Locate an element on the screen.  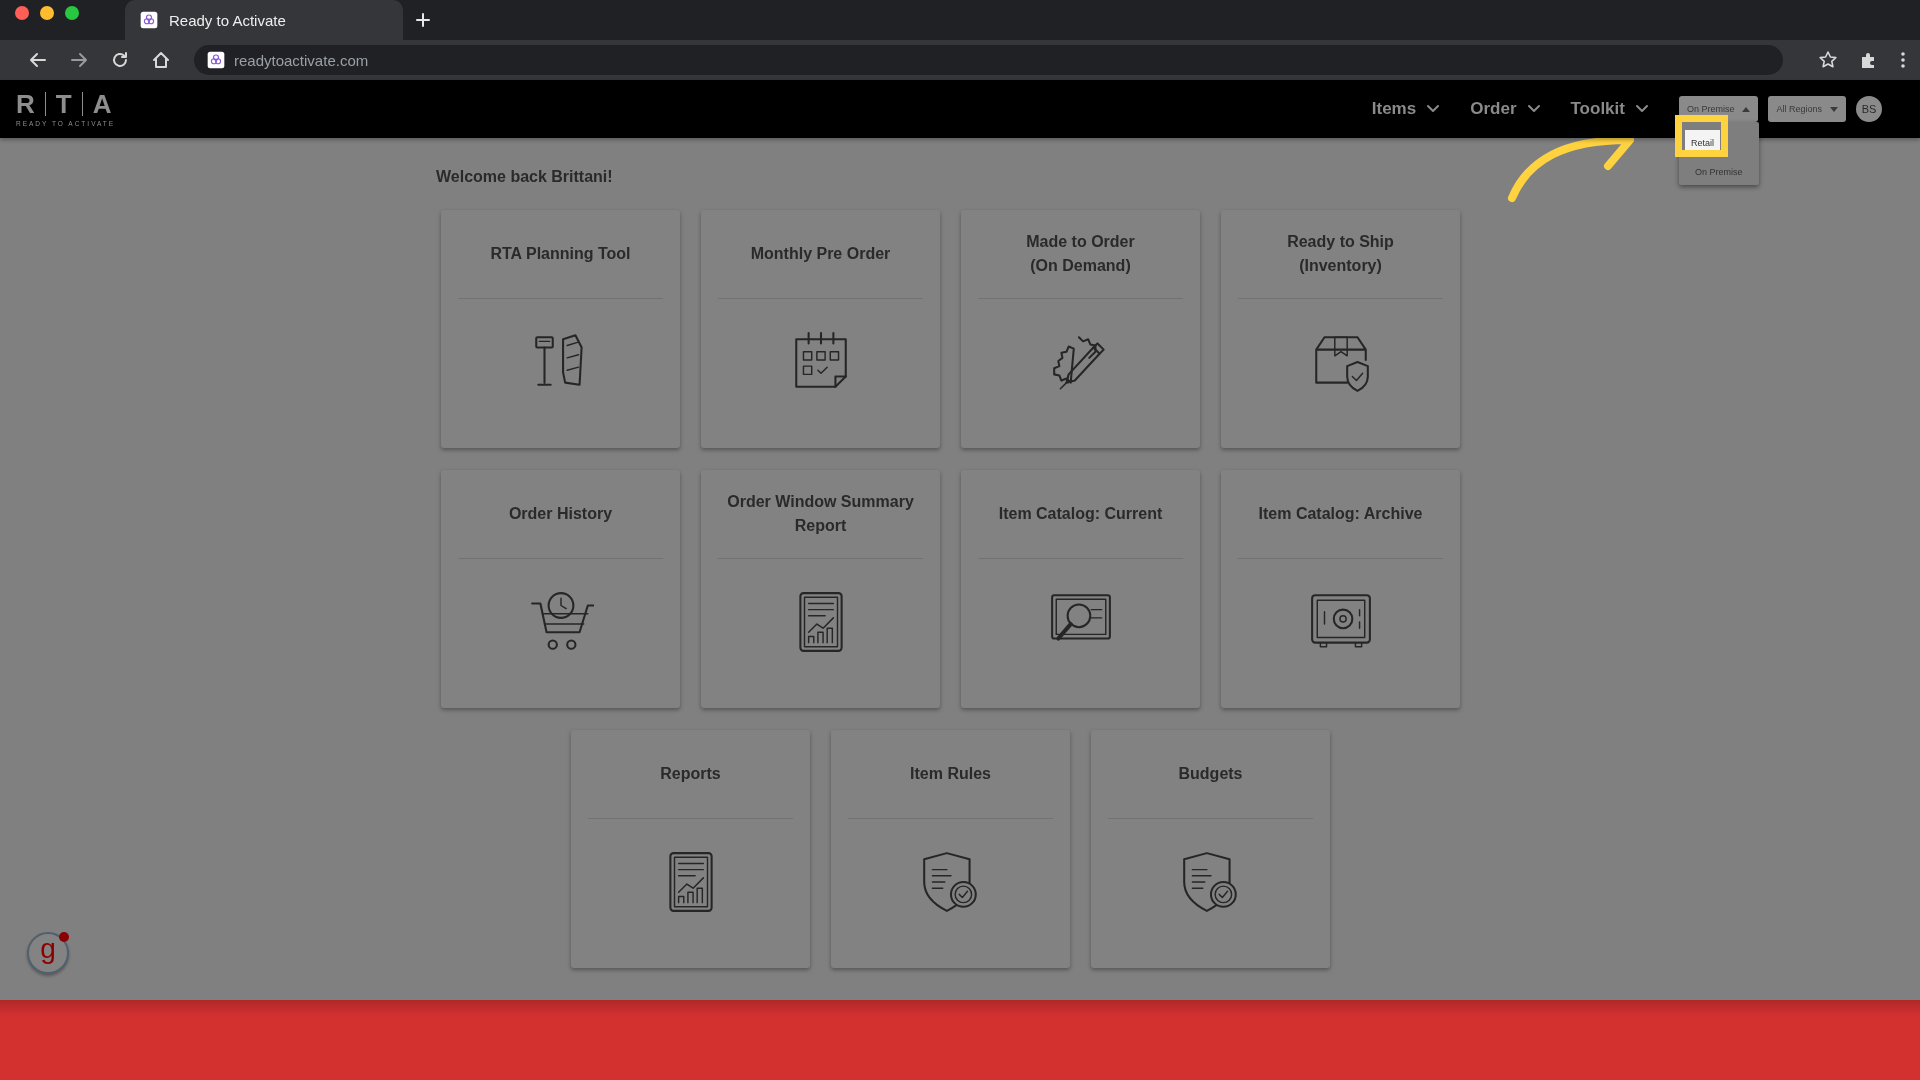
menu-item: On Premise is located at coordinates (1718, 172).